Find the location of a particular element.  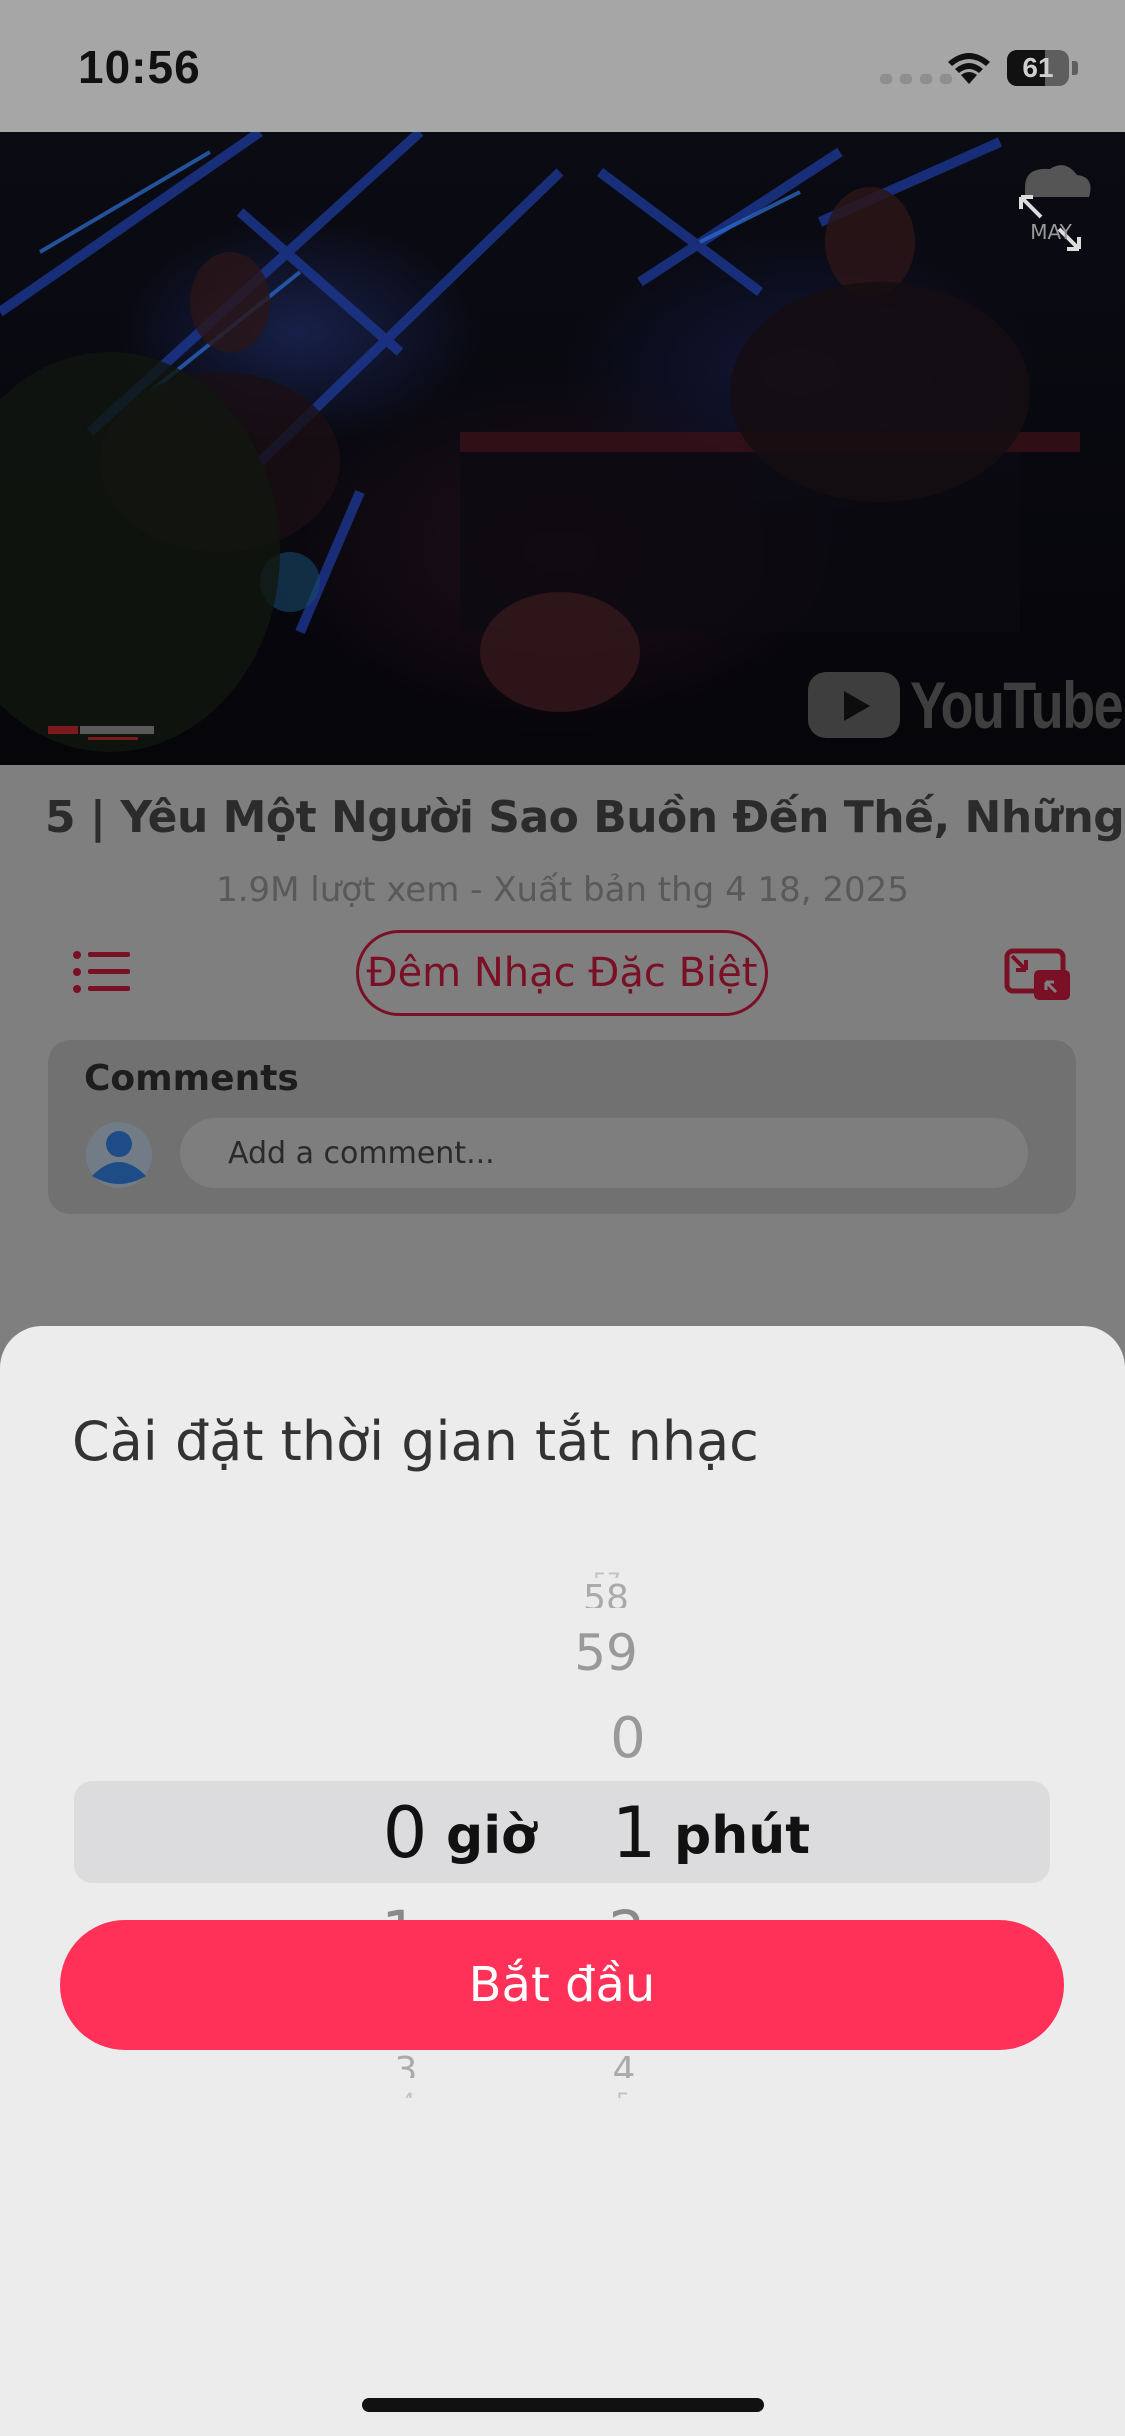

minutes-option: 58 is located at coordinates (606, 1593).